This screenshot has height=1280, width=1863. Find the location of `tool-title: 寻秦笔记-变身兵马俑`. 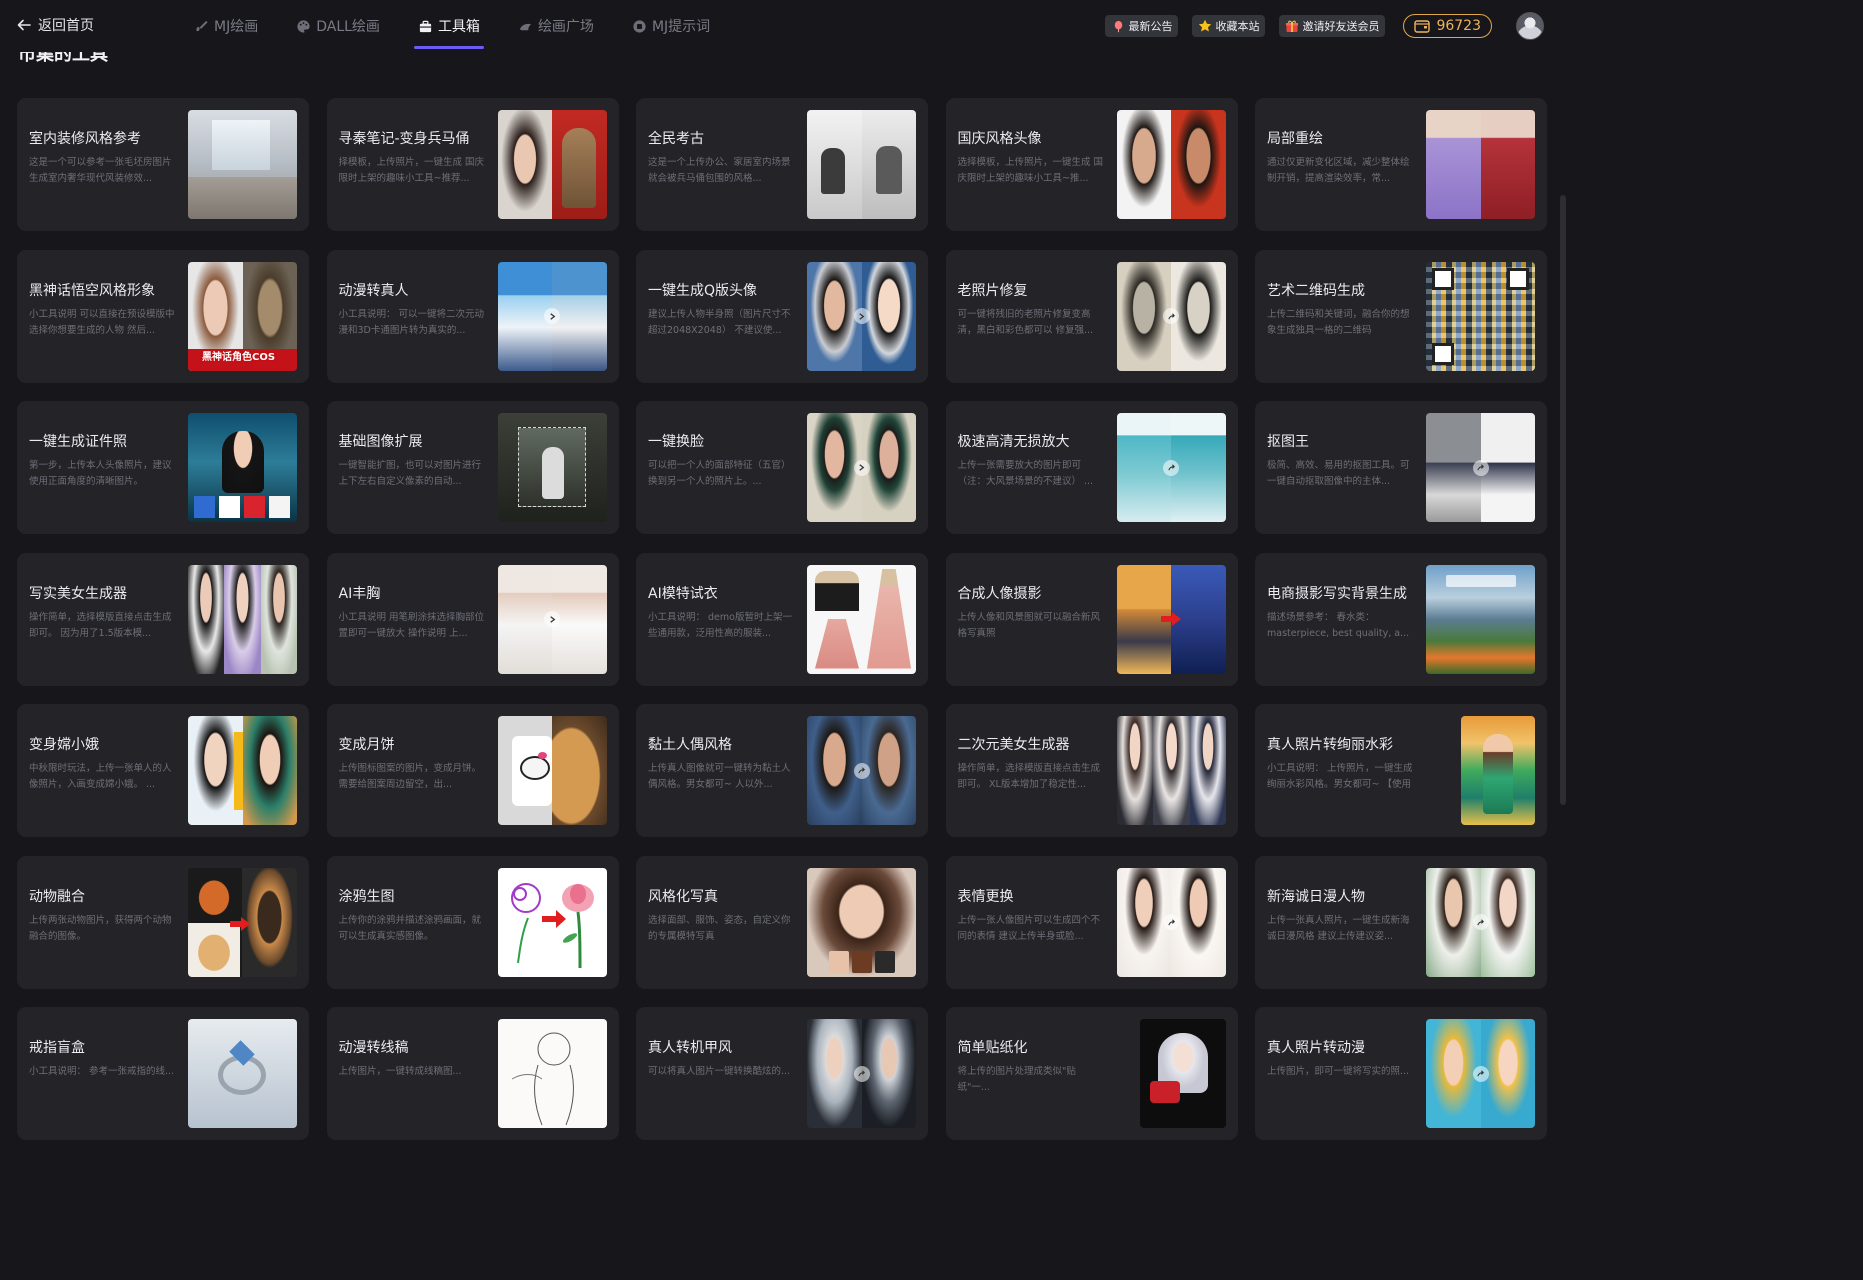

tool-title: 寻秦笔记-变身兵马俑 is located at coordinates (404, 139).